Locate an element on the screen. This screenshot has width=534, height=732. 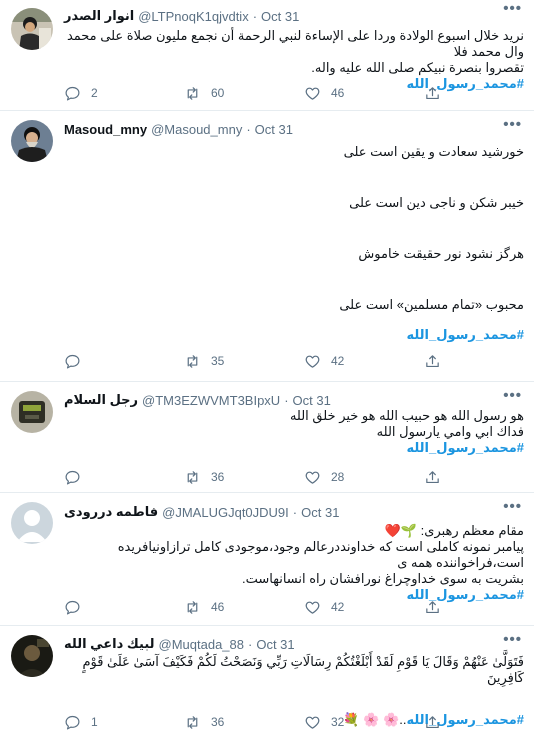
action-bar: 2 60 46 is located at coordinates (259, 93).